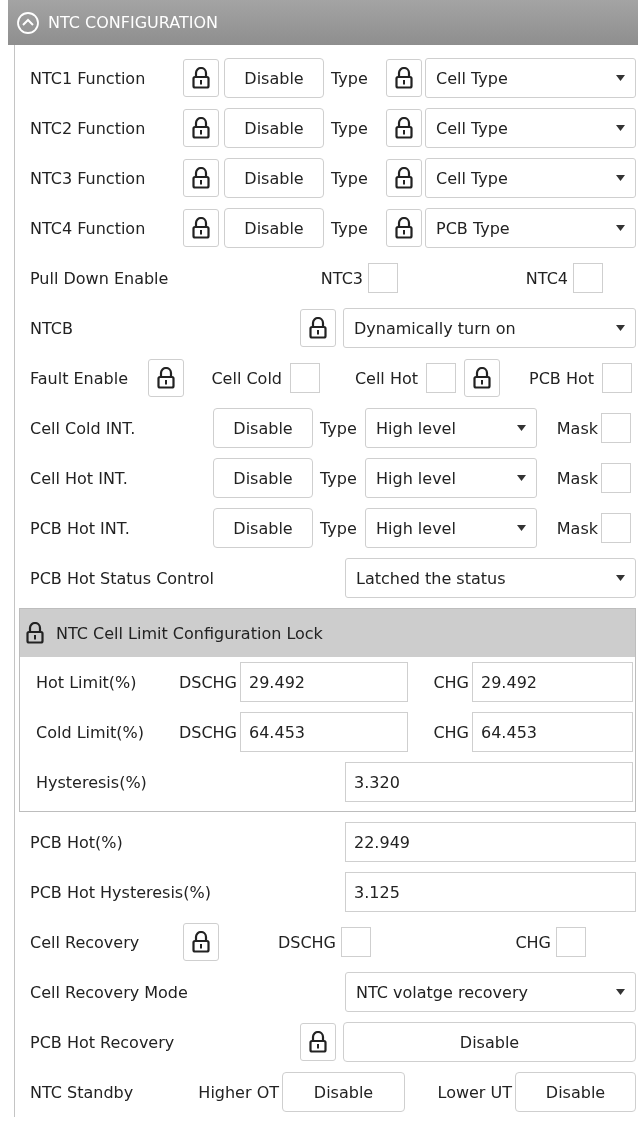 The width and height of the screenshot is (638, 1121). Describe the element at coordinates (79, 378) in the screenshot. I see `field-label: Fault Enable` at that location.